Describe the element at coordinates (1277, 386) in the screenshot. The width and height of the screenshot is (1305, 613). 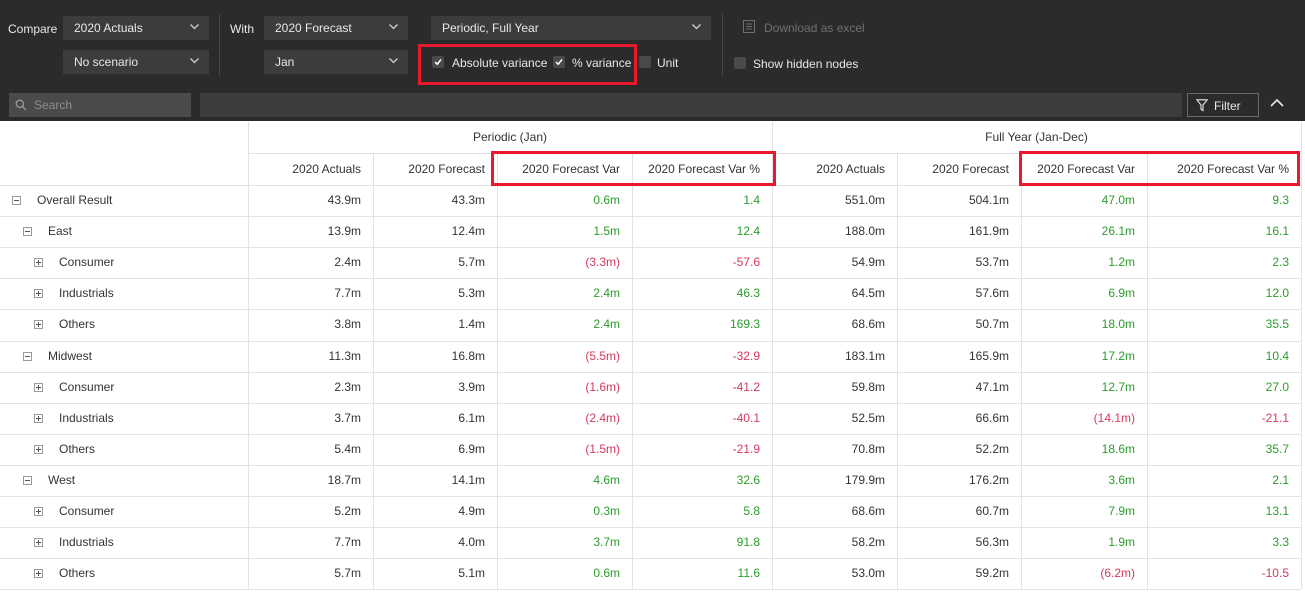
I see `table-cell: 27.0` at that location.